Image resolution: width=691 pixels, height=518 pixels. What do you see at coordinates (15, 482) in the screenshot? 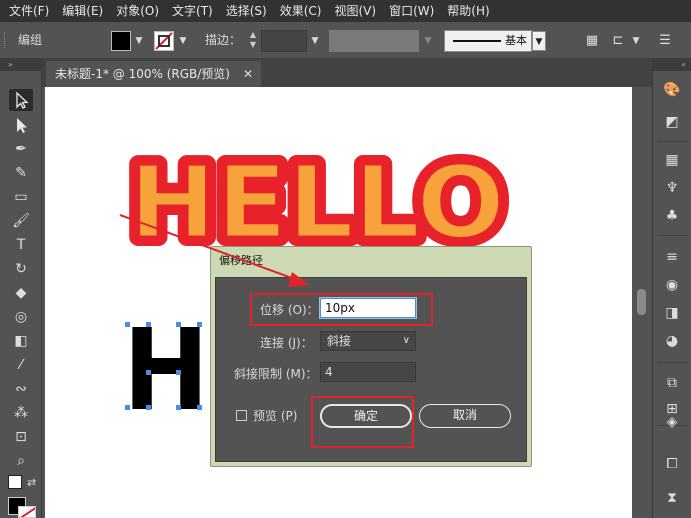
I see `default-colors-icon` at bounding box center [15, 482].